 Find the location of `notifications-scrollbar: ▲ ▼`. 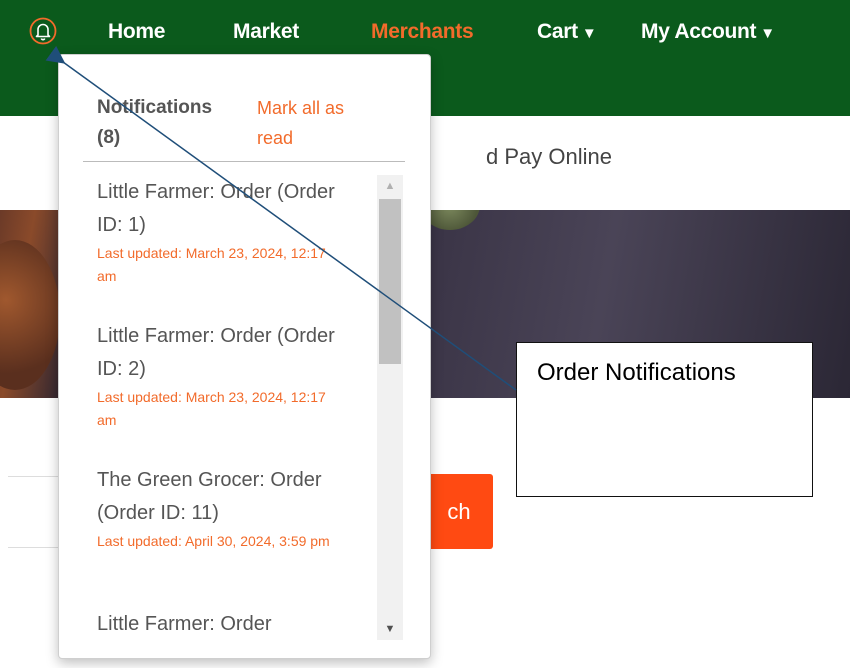

notifications-scrollbar: ▲ ▼ is located at coordinates (390, 407).